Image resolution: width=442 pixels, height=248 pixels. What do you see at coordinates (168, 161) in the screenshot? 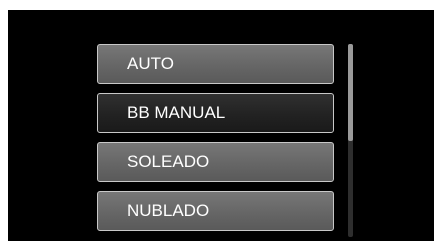
I see `menu-item-label: SOLEADO` at bounding box center [168, 161].